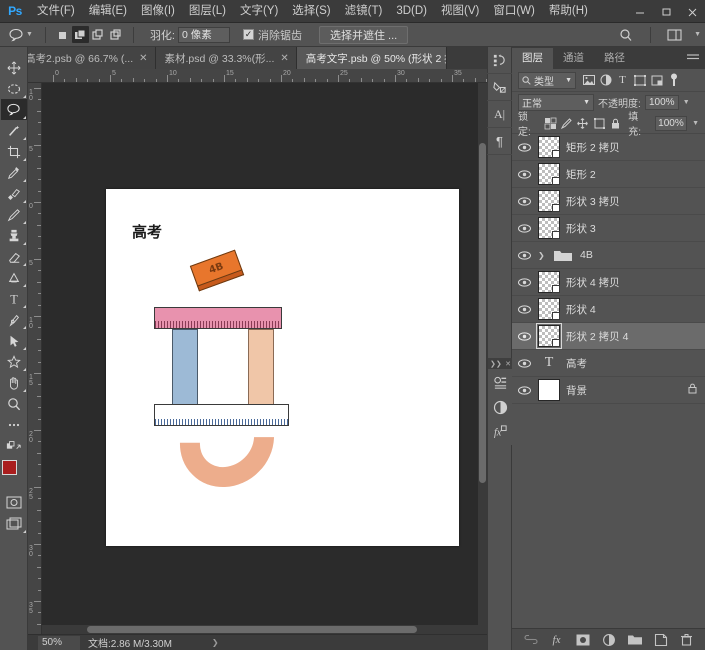 The image size is (705, 650). Describe the element at coordinates (608, 174) in the screenshot. I see `layer-row: 矩形 2` at that location.